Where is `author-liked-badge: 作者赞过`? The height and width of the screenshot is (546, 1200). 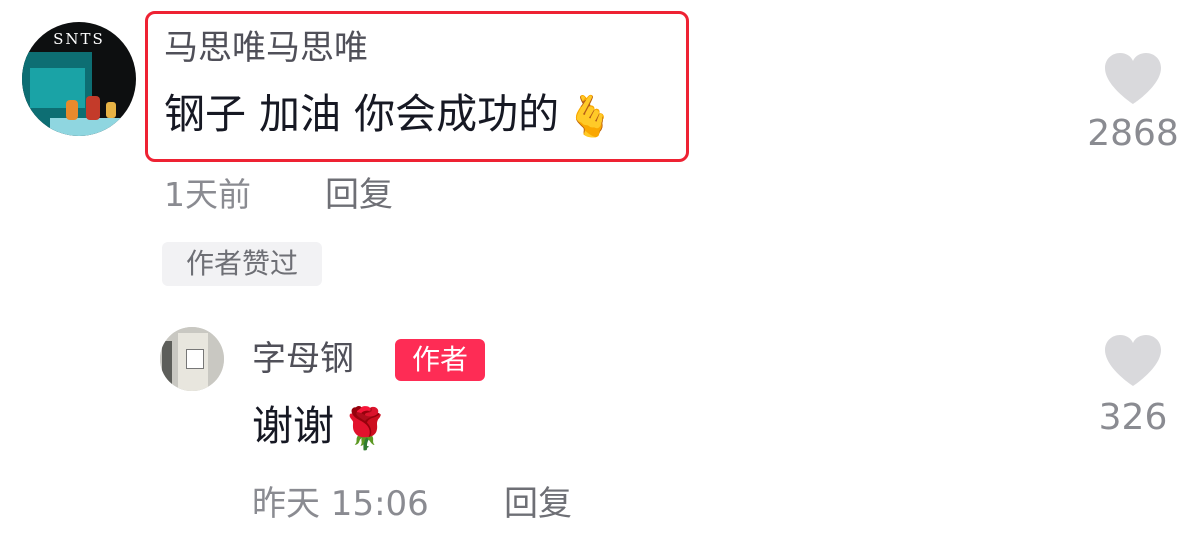
author-liked-badge: 作者赞过 is located at coordinates (242, 264).